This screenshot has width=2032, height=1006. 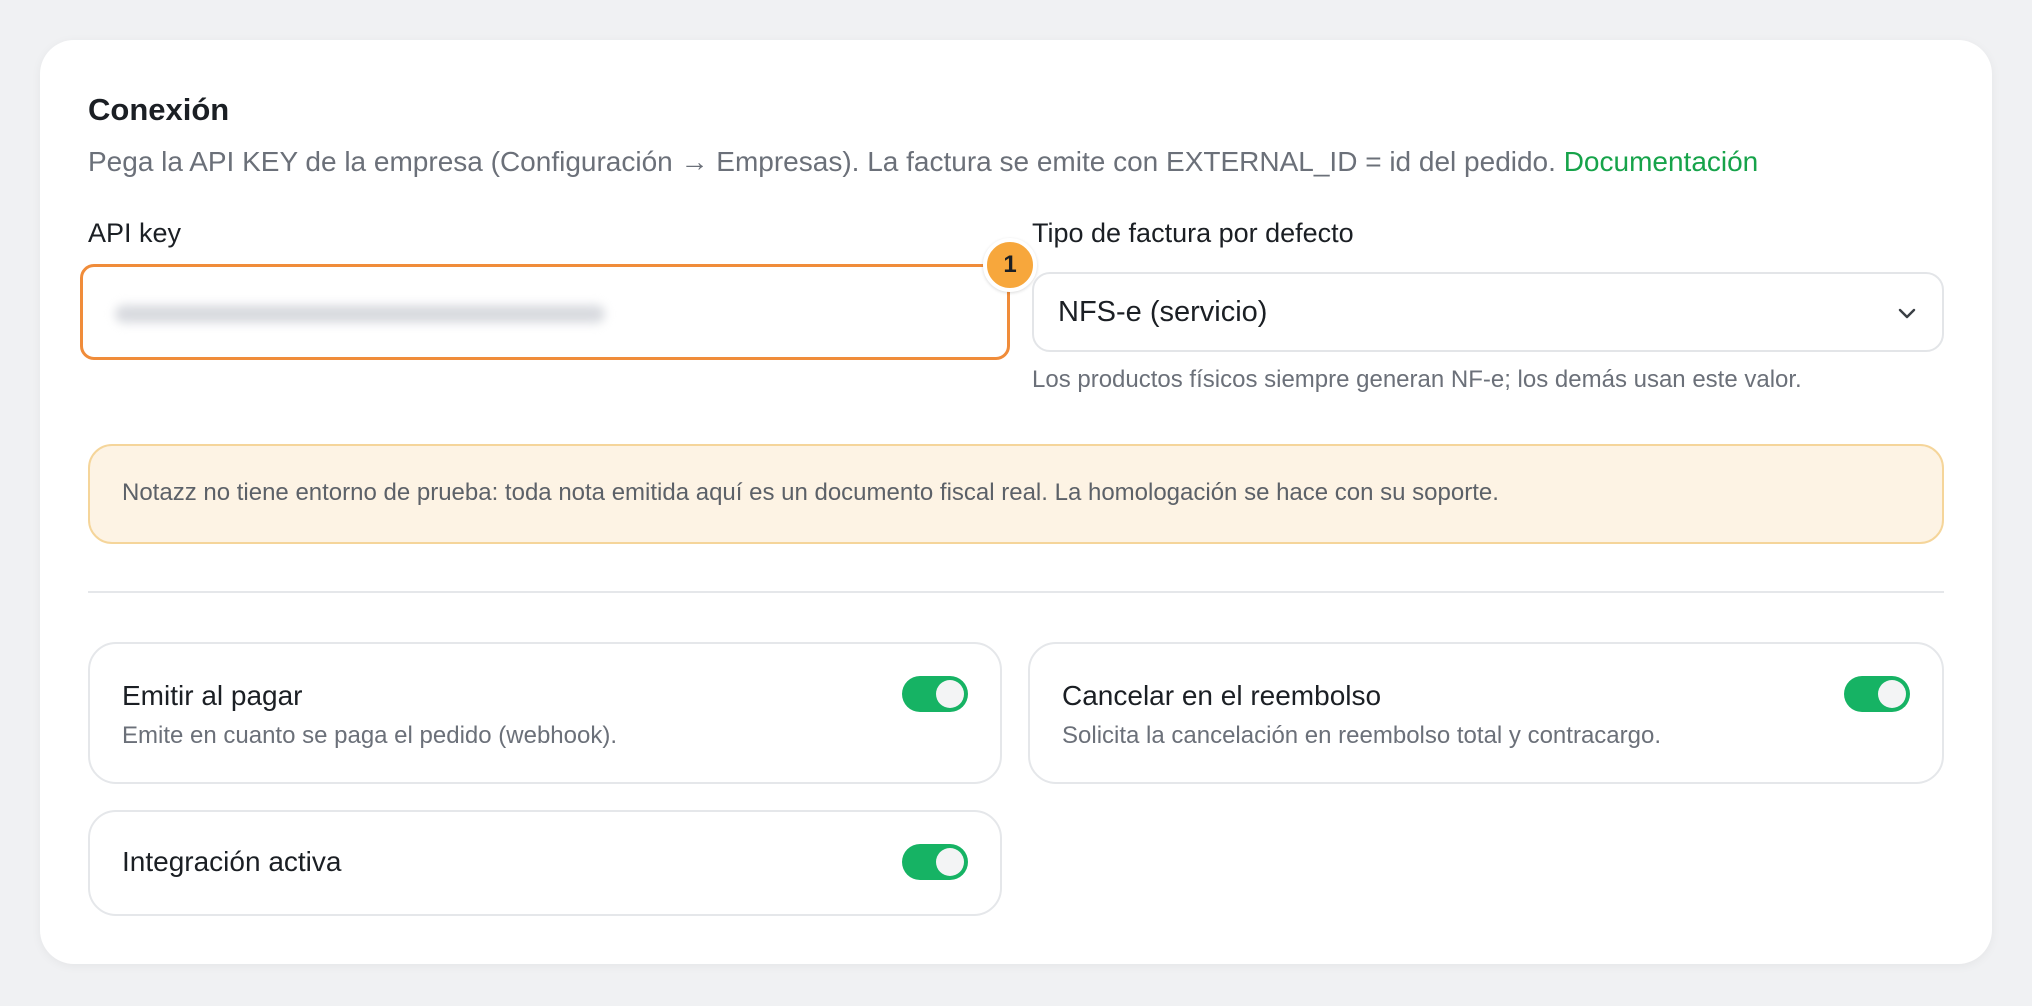 I want to click on documentation-link: Documentación, so click(x=1661, y=161).